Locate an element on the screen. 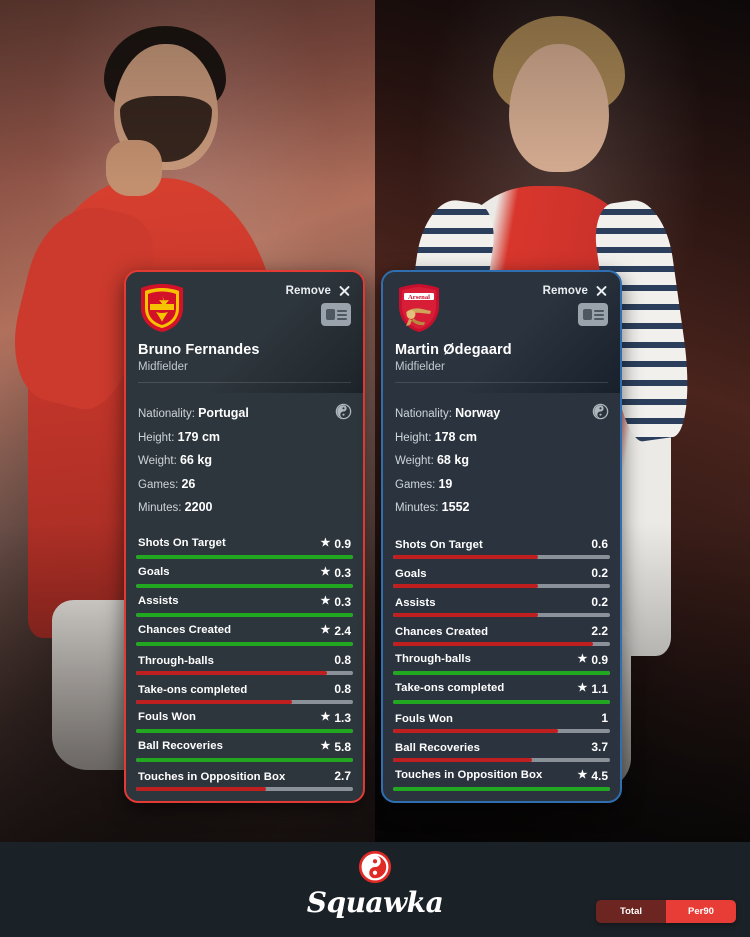 The height and width of the screenshot is (937, 750). stat-row: Goals ★ 0.3 is located at coordinates (244, 573).